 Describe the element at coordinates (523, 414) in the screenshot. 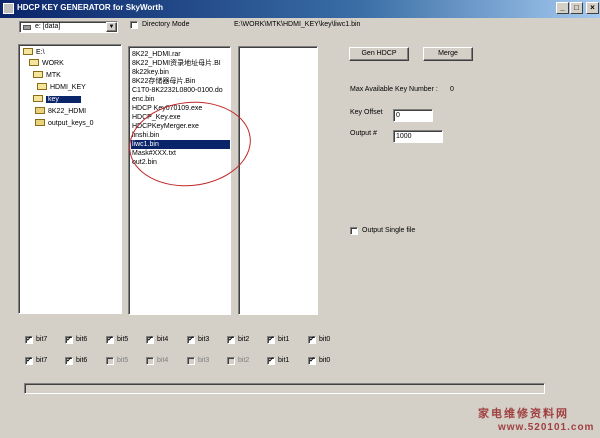

I see `watermark-text: 家电维修资料网` at that location.